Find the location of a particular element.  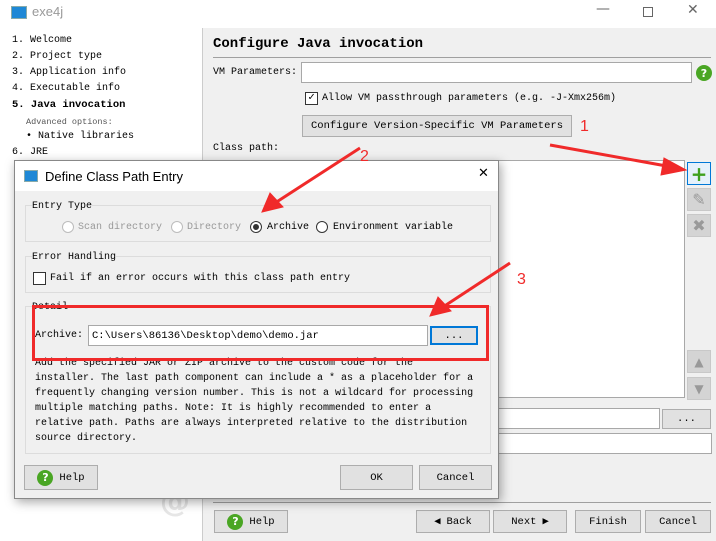

arrow-3-head is located at coordinates (440, 306).